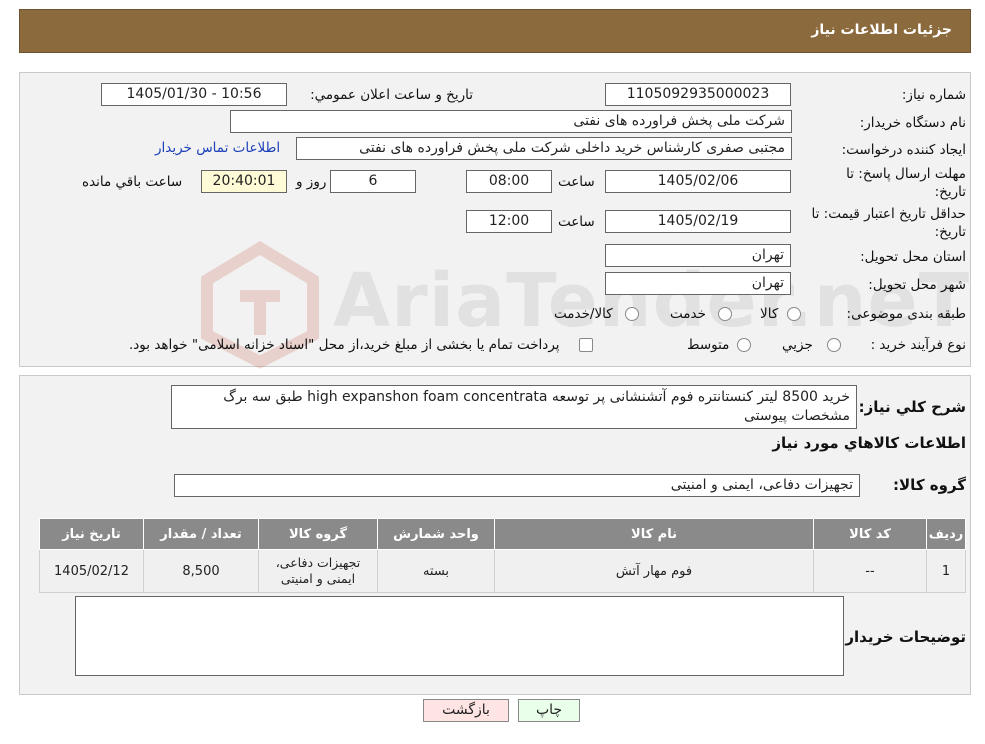  Describe the element at coordinates (725, 314) in the screenshot. I see `category-radio-service` at that location.